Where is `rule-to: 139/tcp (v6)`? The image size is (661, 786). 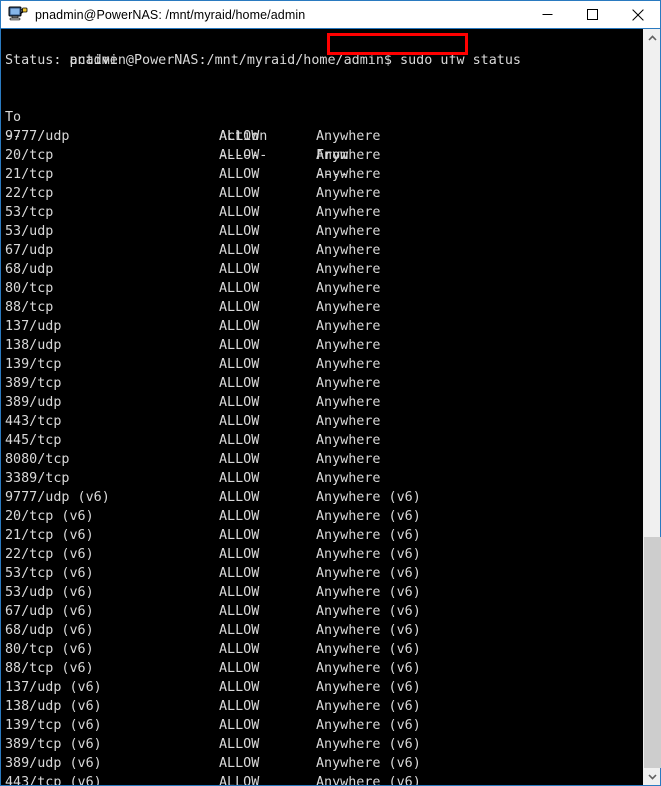
rule-to: 139/tcp (v6) is located at coordinates (53, 725).